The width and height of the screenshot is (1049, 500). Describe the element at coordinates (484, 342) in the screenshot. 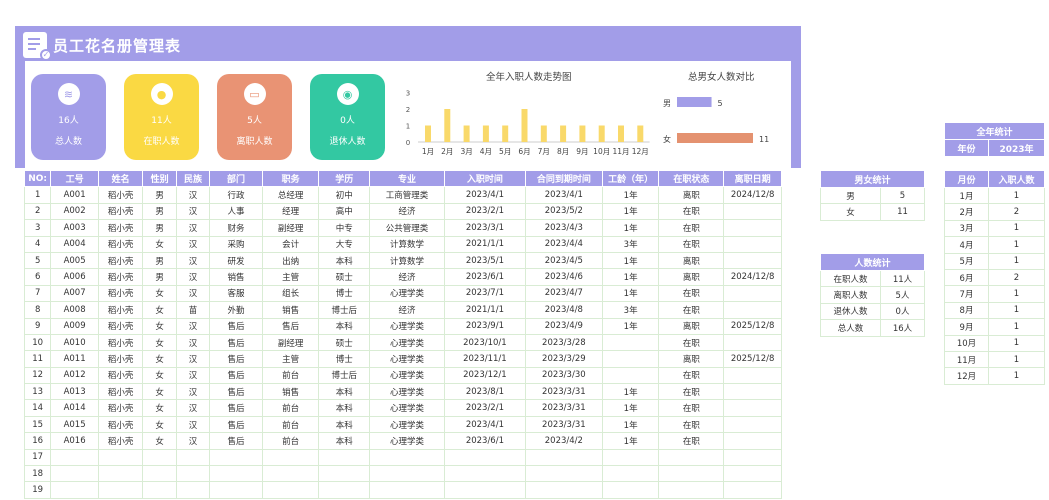

I see `table-cell: 2023/10/1` at that location.